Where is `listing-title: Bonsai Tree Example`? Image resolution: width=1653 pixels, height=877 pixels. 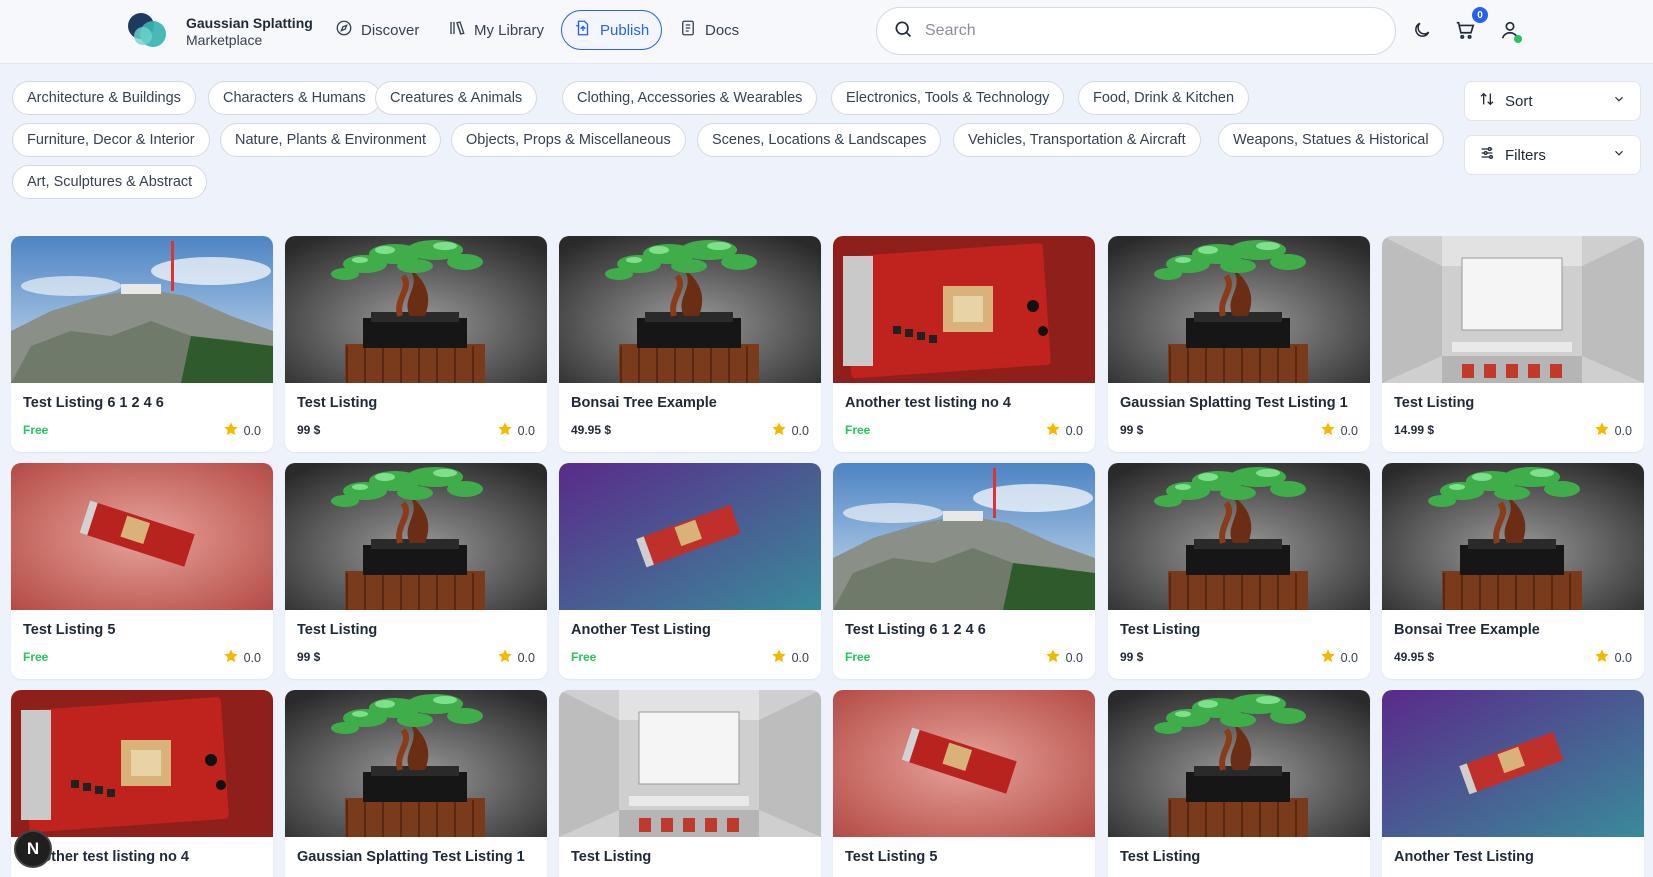 listing-title: Bonsai Tree Example is located at coordinates (1467, 630).